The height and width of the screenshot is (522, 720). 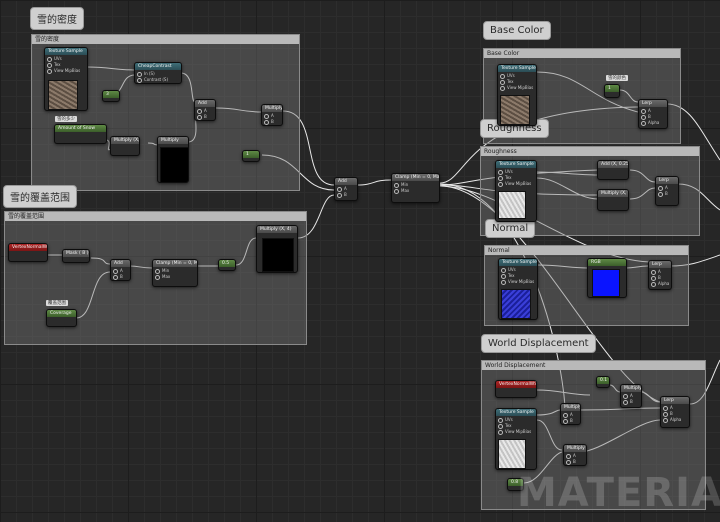 What do you see at coordinates (125, 146) in the screenshot?
I see `multiply-node: Multiply (X, 0)` at bounding box center [125, 146].